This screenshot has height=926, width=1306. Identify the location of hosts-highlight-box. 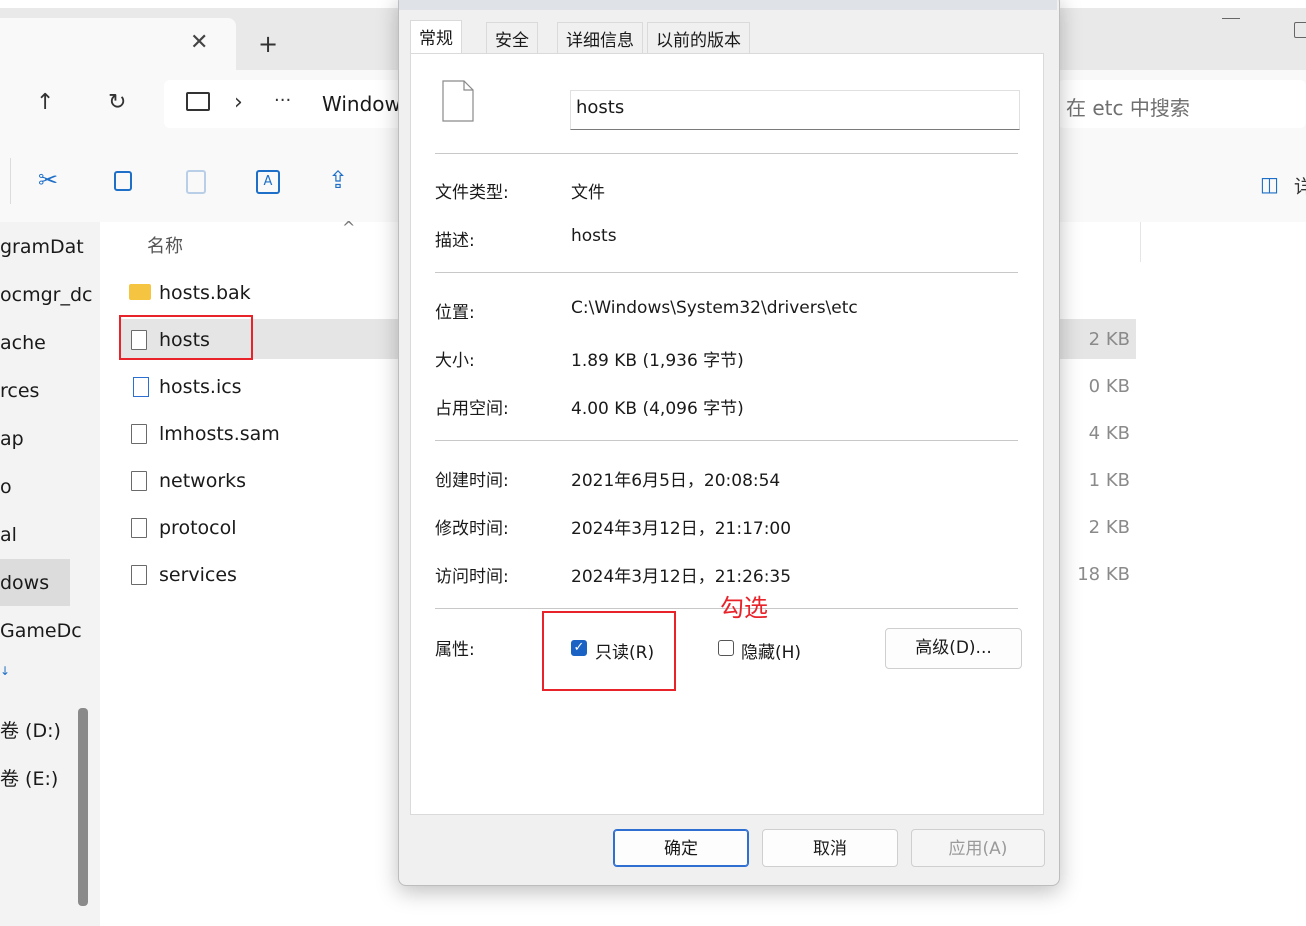
(186, 337).